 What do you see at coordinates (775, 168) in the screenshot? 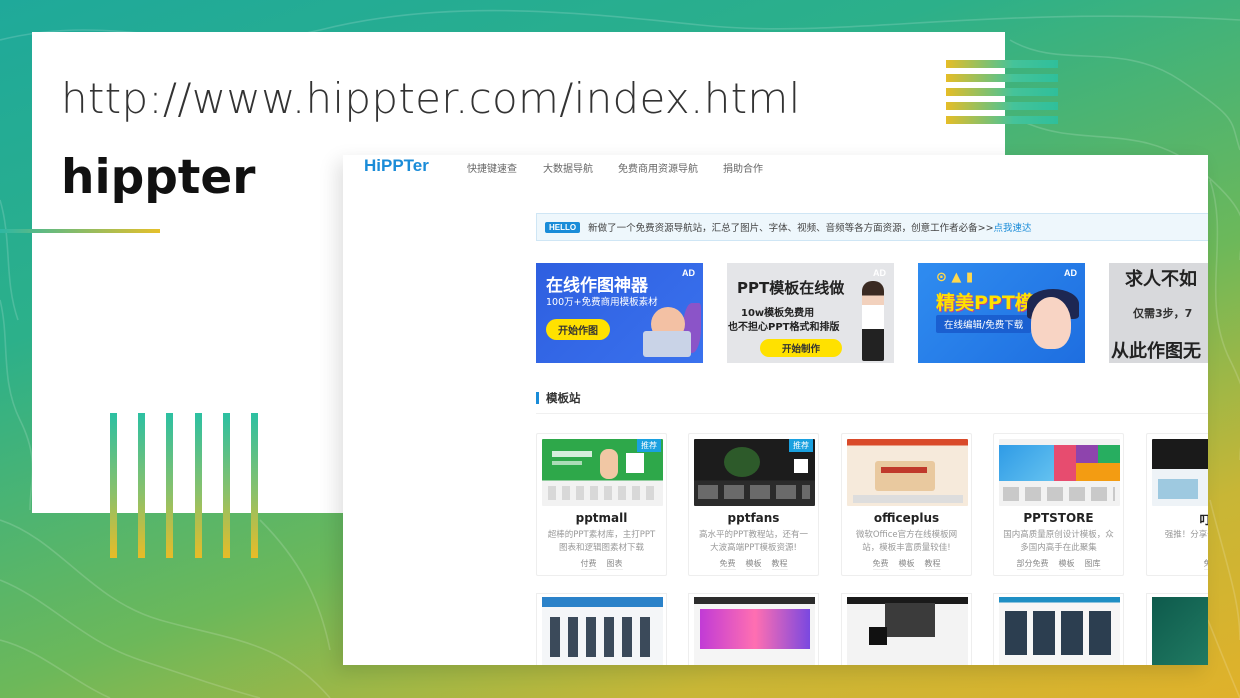
I see `site-navbar: HiPPTer 快捷键速查 大数据导航 免费商用资源导航 捐助合作` at bounding box center [775, 168].